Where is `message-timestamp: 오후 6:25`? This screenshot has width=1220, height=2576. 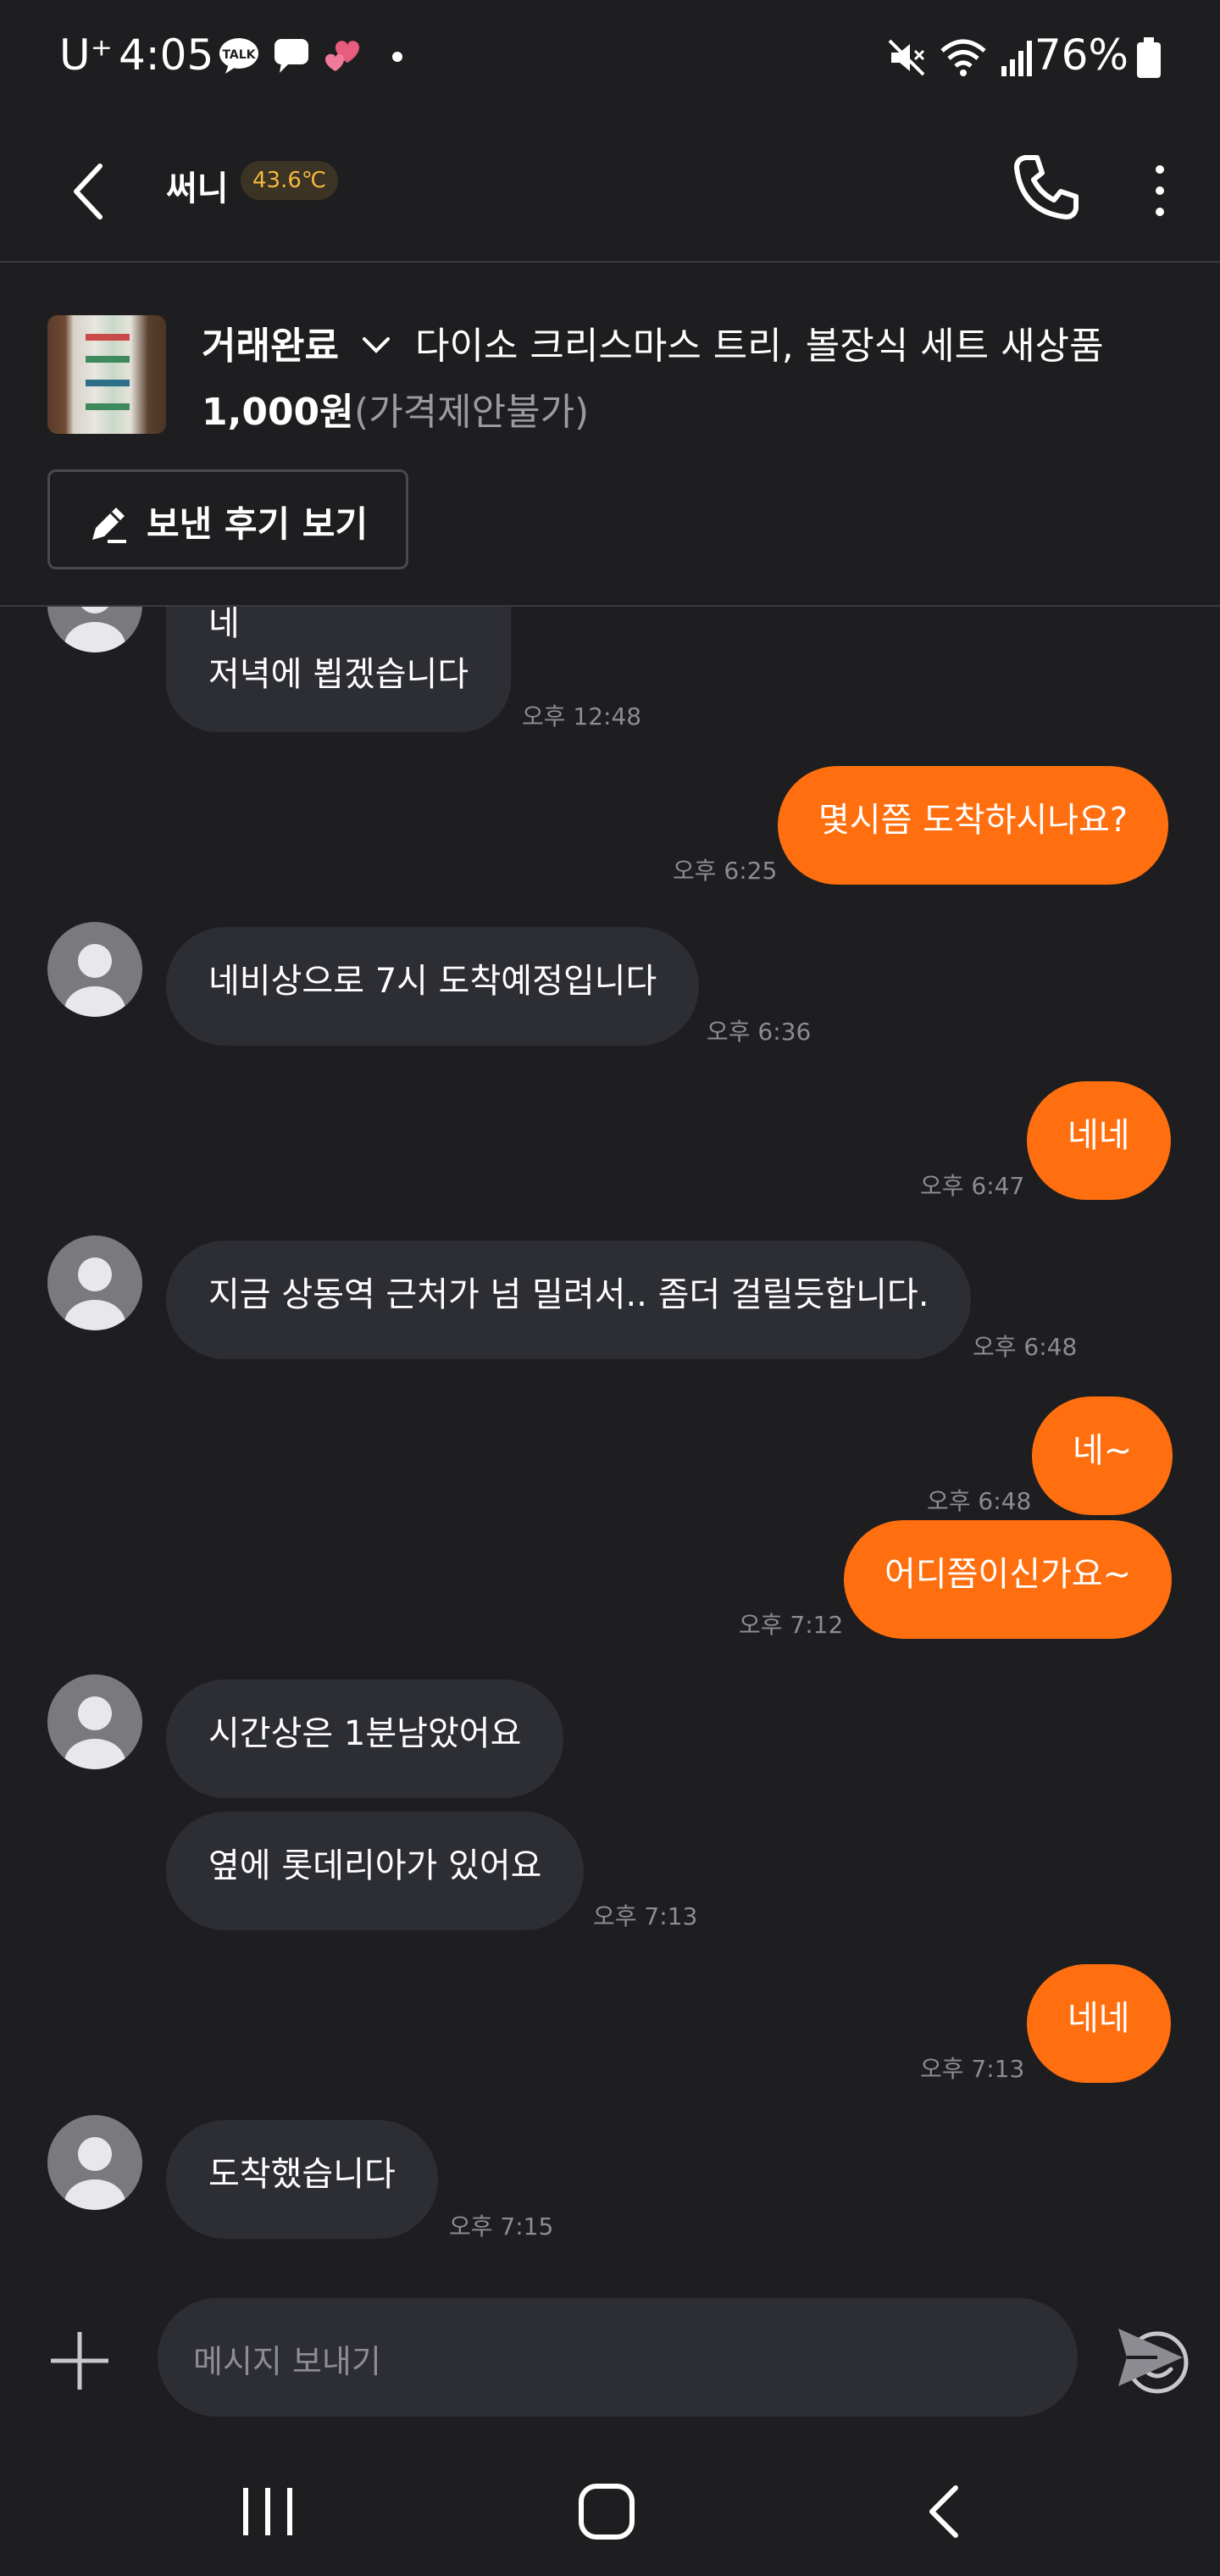 message-timestamp: 오후 6:25 is located at coordinates (725, 871).